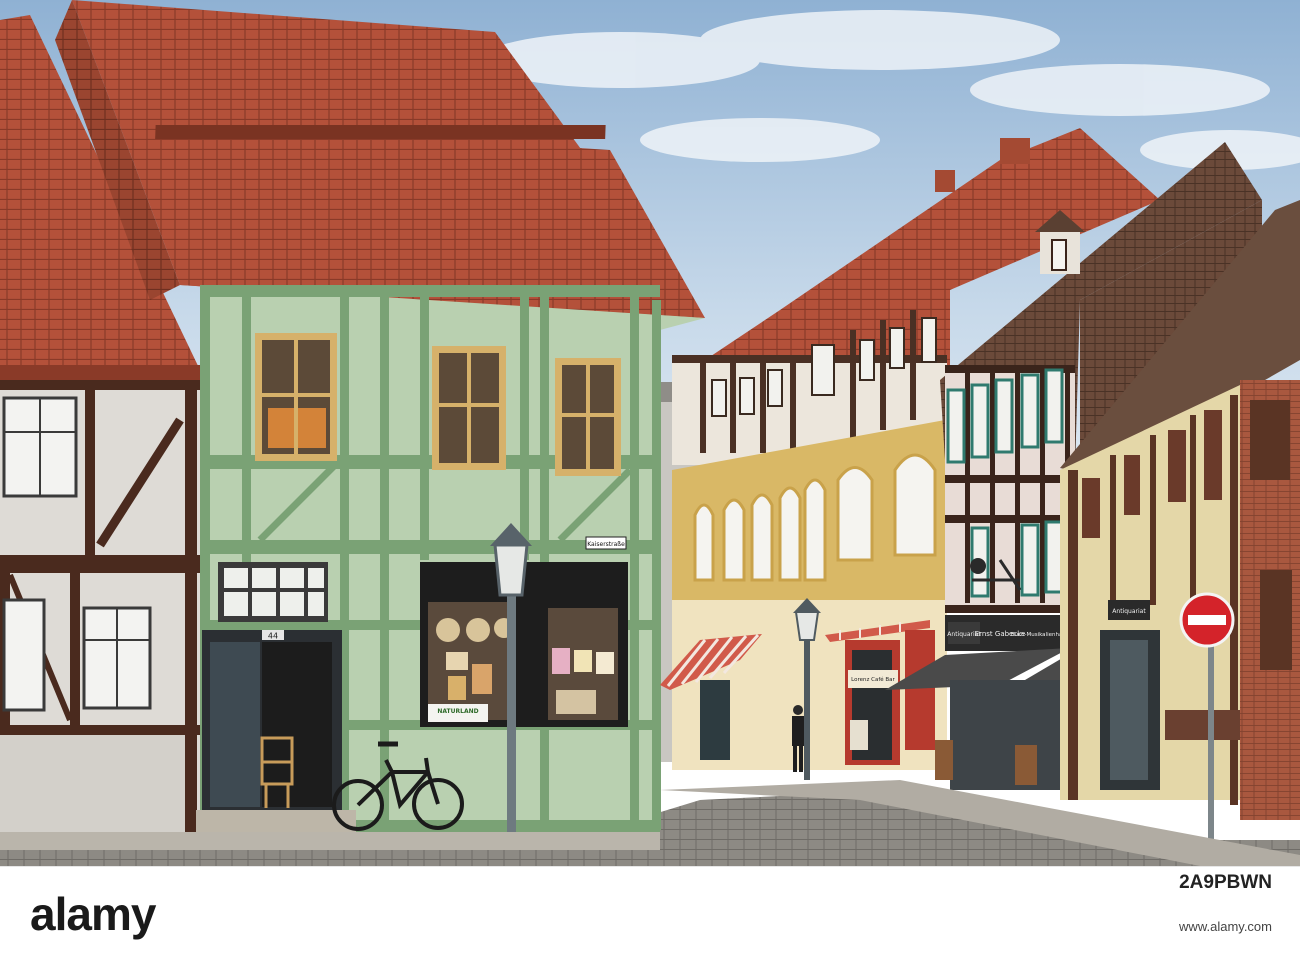 Image resolution: width=1300 pixels, height=957 pixels. I want to click on street-name-text: Kaiserstraße, so click(606, 544).